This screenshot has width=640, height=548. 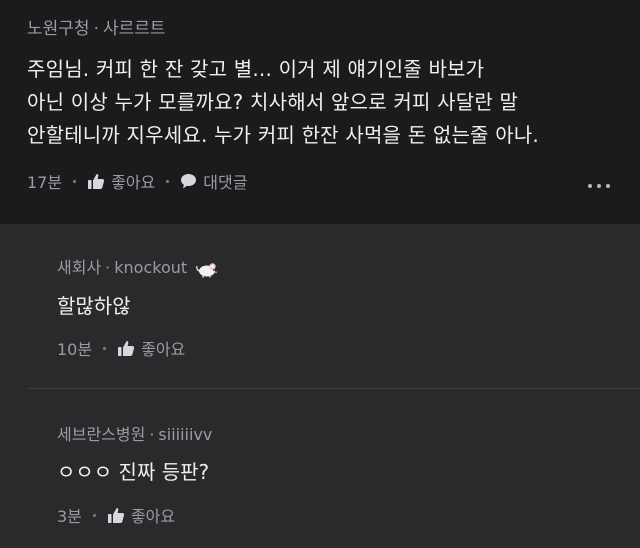 I want to click on reply-button: 대댓글, so click(x=213, y=181).